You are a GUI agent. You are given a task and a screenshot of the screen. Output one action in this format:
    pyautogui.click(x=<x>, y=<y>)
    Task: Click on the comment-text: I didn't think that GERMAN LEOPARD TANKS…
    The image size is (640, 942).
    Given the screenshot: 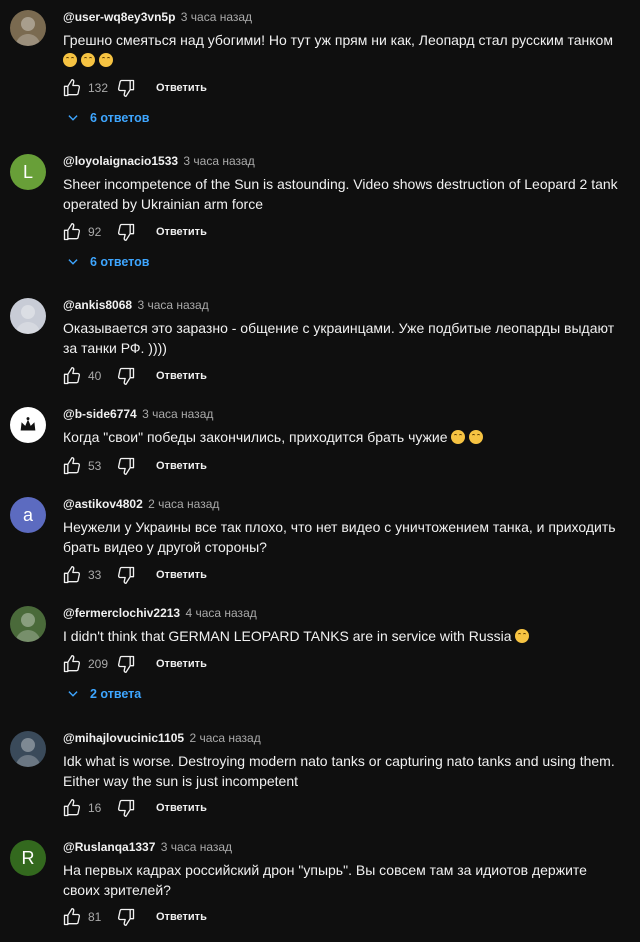 What is the action you would take?
    pyautogui.click(x=287, y=636)
    